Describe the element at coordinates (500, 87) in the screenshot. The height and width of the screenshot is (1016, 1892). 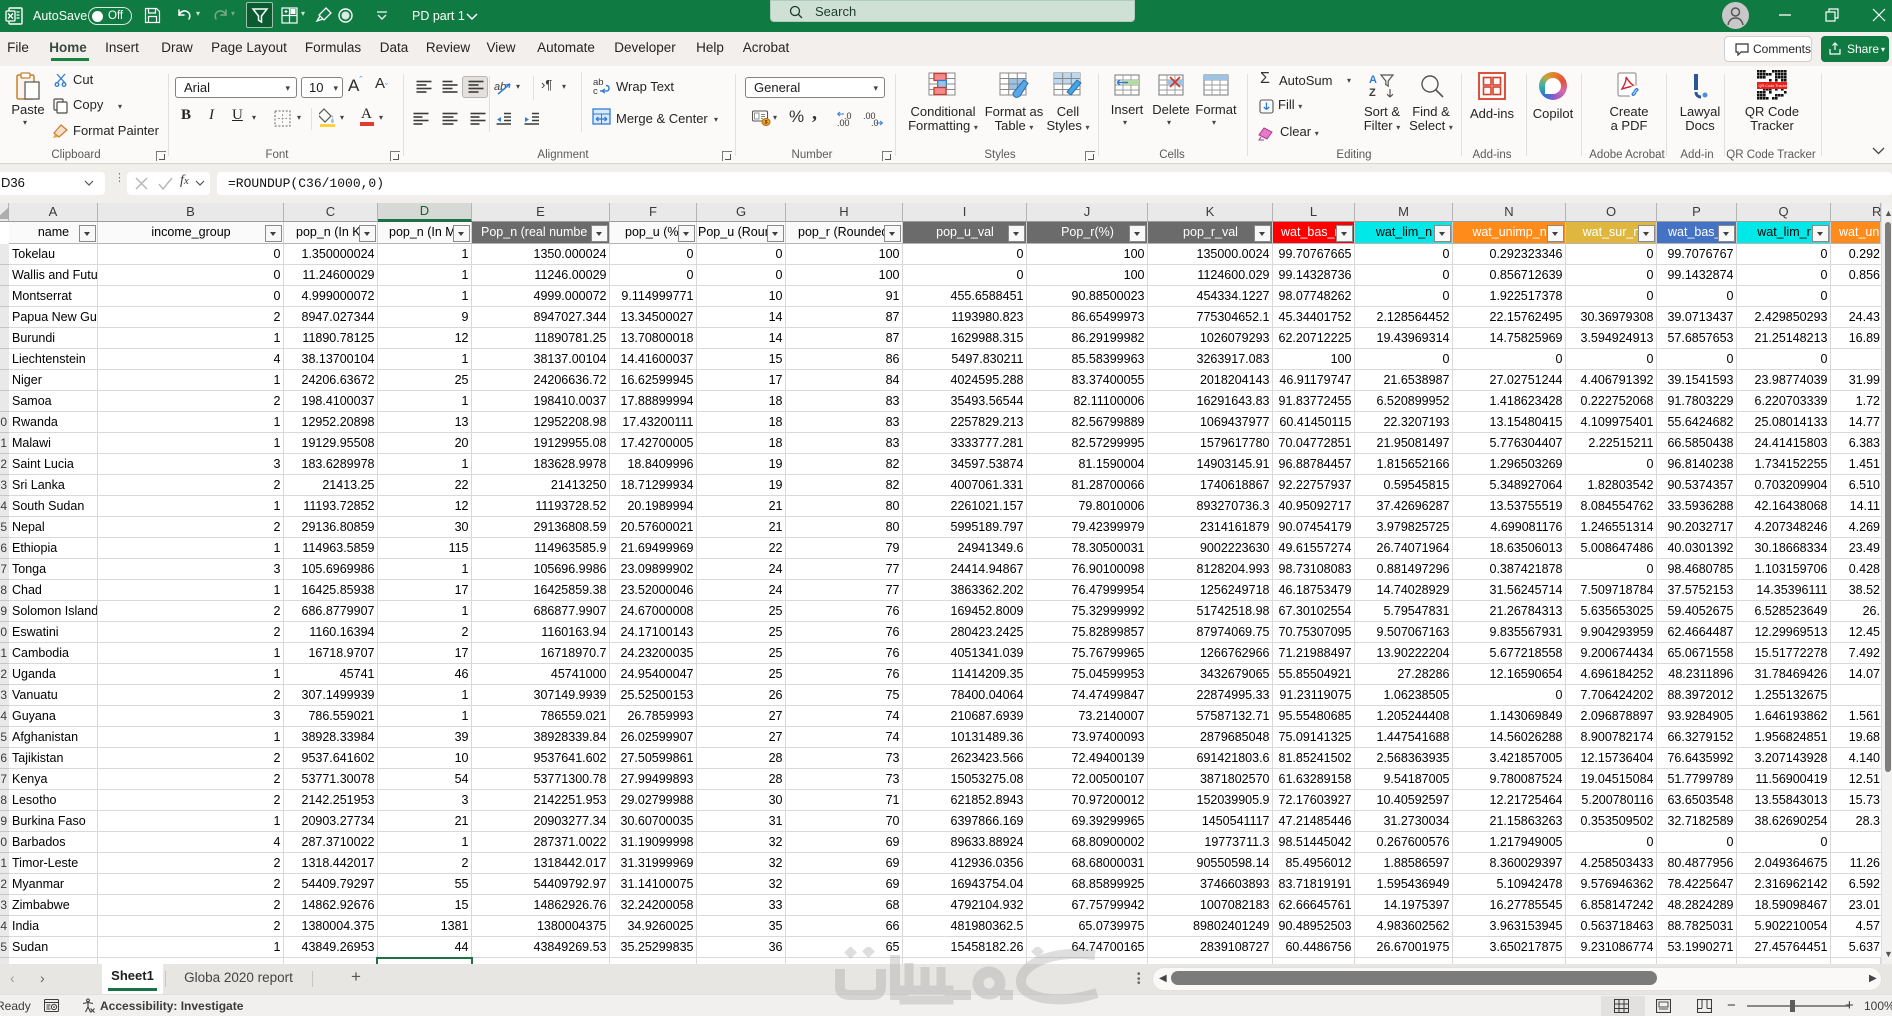
I see `svg-text: ab` at that location.